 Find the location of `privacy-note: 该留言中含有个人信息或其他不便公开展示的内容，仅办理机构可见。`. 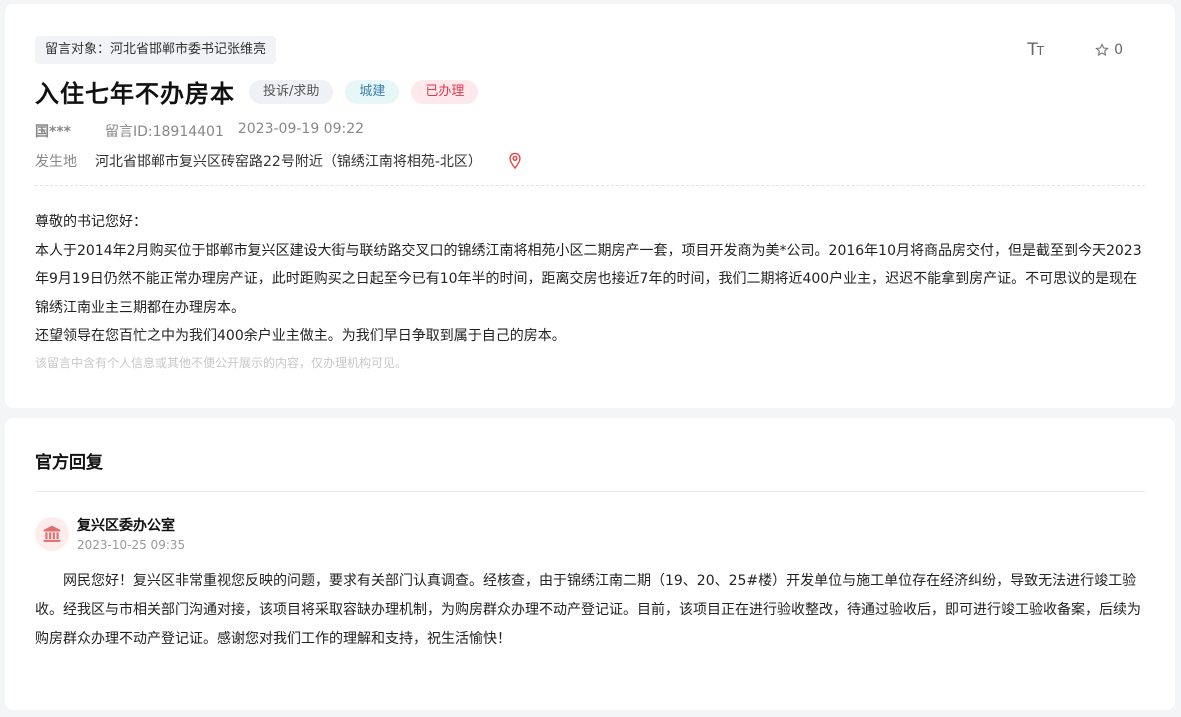

privacy-note: 该留言中含有个人信息或其他不便公开展示的内容，仅办理机构可见。 is located at coordinates (221, 363).